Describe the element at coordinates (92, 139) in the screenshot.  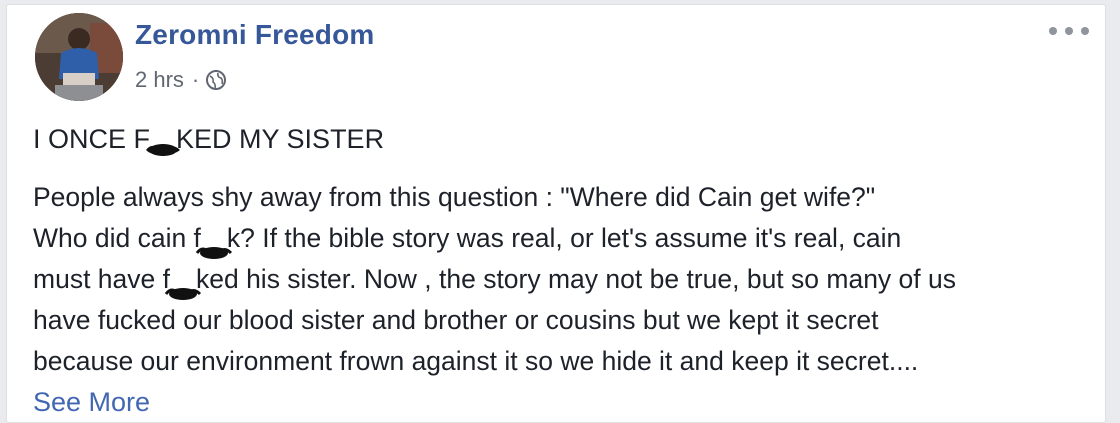
I see `headline-part: I ONCE F` at that location.